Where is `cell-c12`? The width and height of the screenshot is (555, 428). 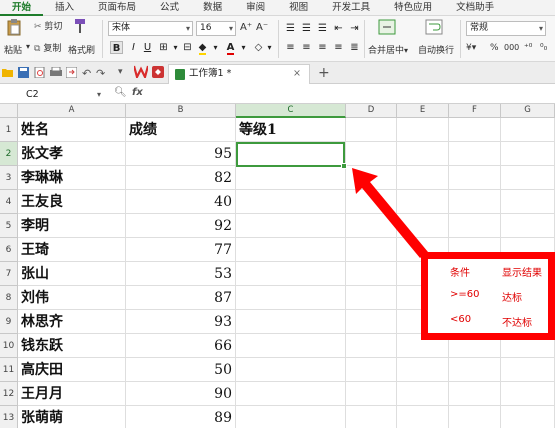 cell-c12 is located at coordinates (291, 394).